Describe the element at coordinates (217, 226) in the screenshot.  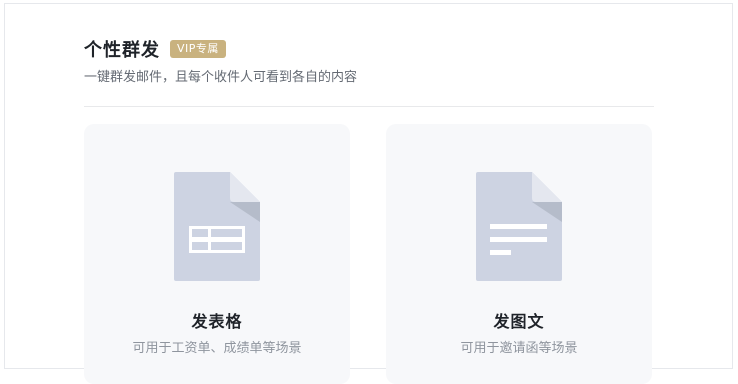
I see `spreadsheet-doc-icon` at that location.